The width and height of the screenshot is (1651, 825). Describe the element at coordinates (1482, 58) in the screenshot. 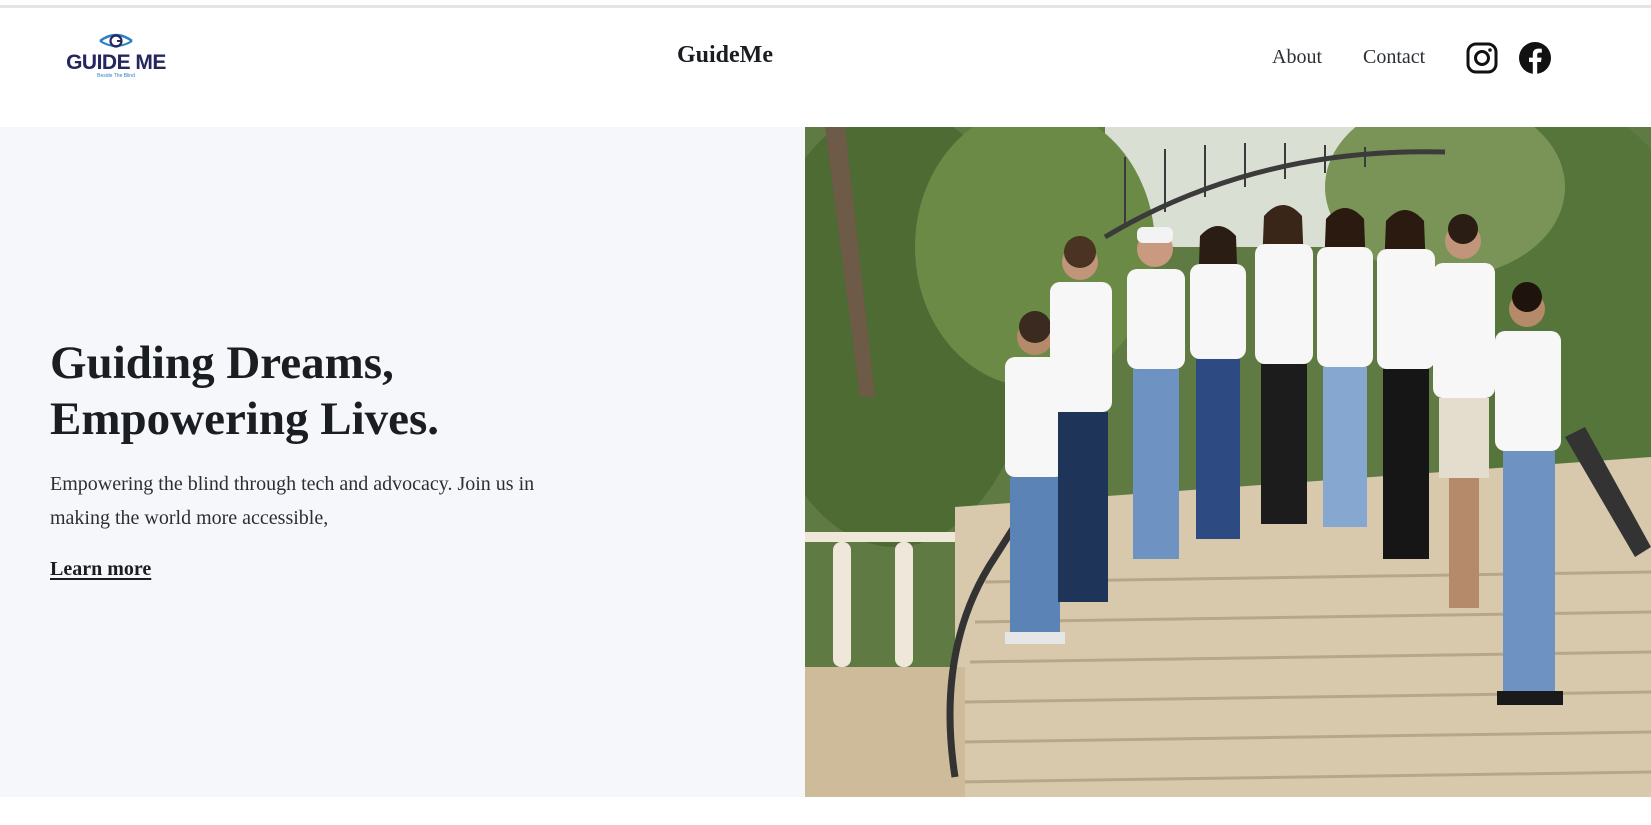

I see `instagram-icon` at that location.